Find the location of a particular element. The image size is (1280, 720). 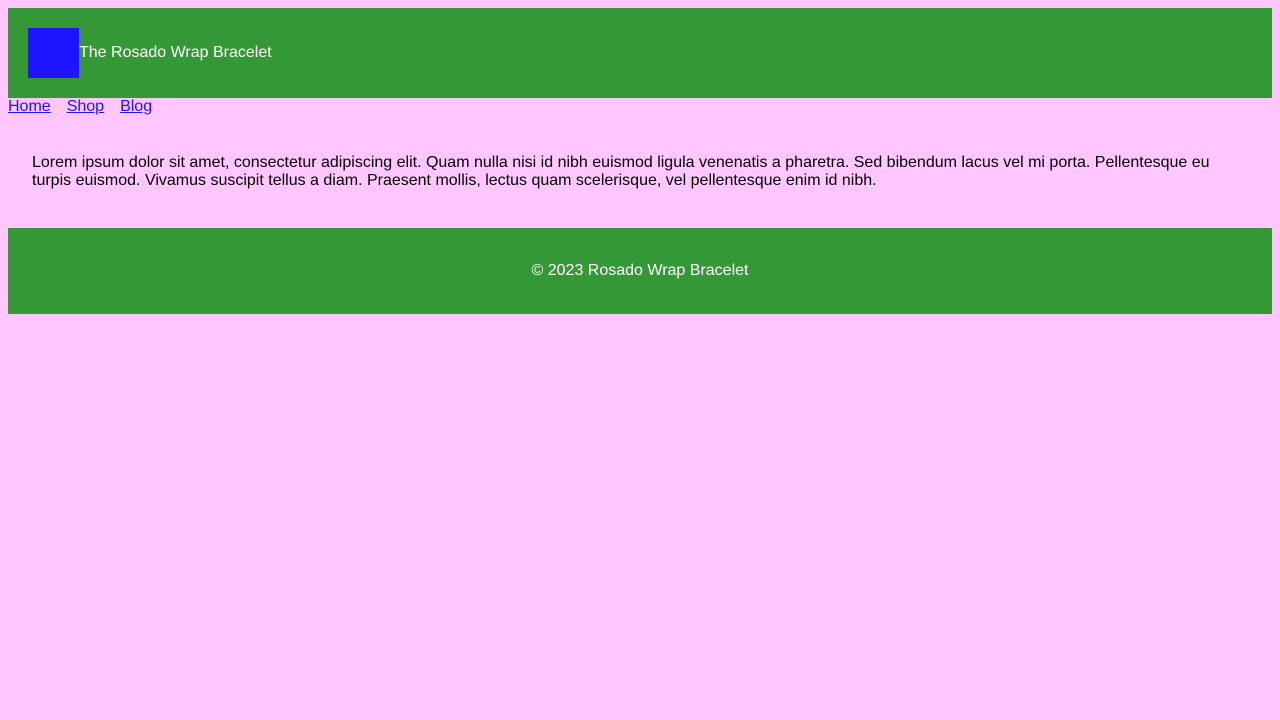

nav-link-home: Home is located at coordinates (29, 107).